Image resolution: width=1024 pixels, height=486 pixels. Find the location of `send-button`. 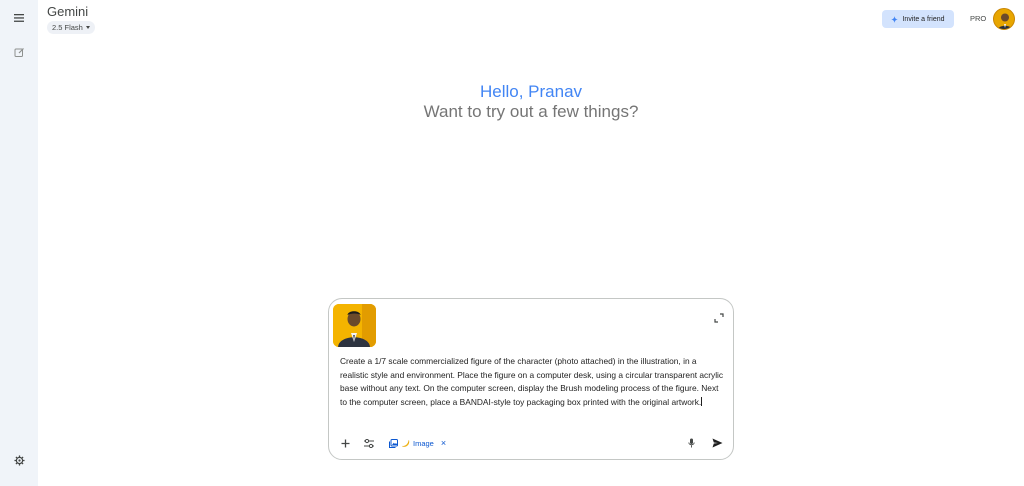

send-button is located at coordinates (717, 443).